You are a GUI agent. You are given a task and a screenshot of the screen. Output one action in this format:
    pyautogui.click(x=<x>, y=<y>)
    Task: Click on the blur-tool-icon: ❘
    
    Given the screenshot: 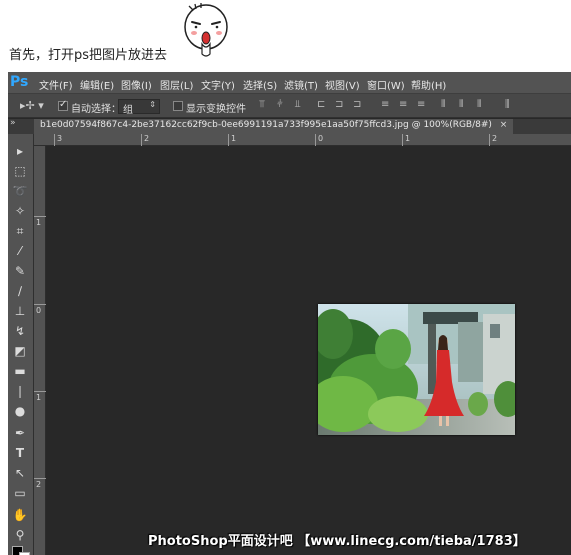 What is the action you would take?
    pyautogui.click(x=20, y=391)
    